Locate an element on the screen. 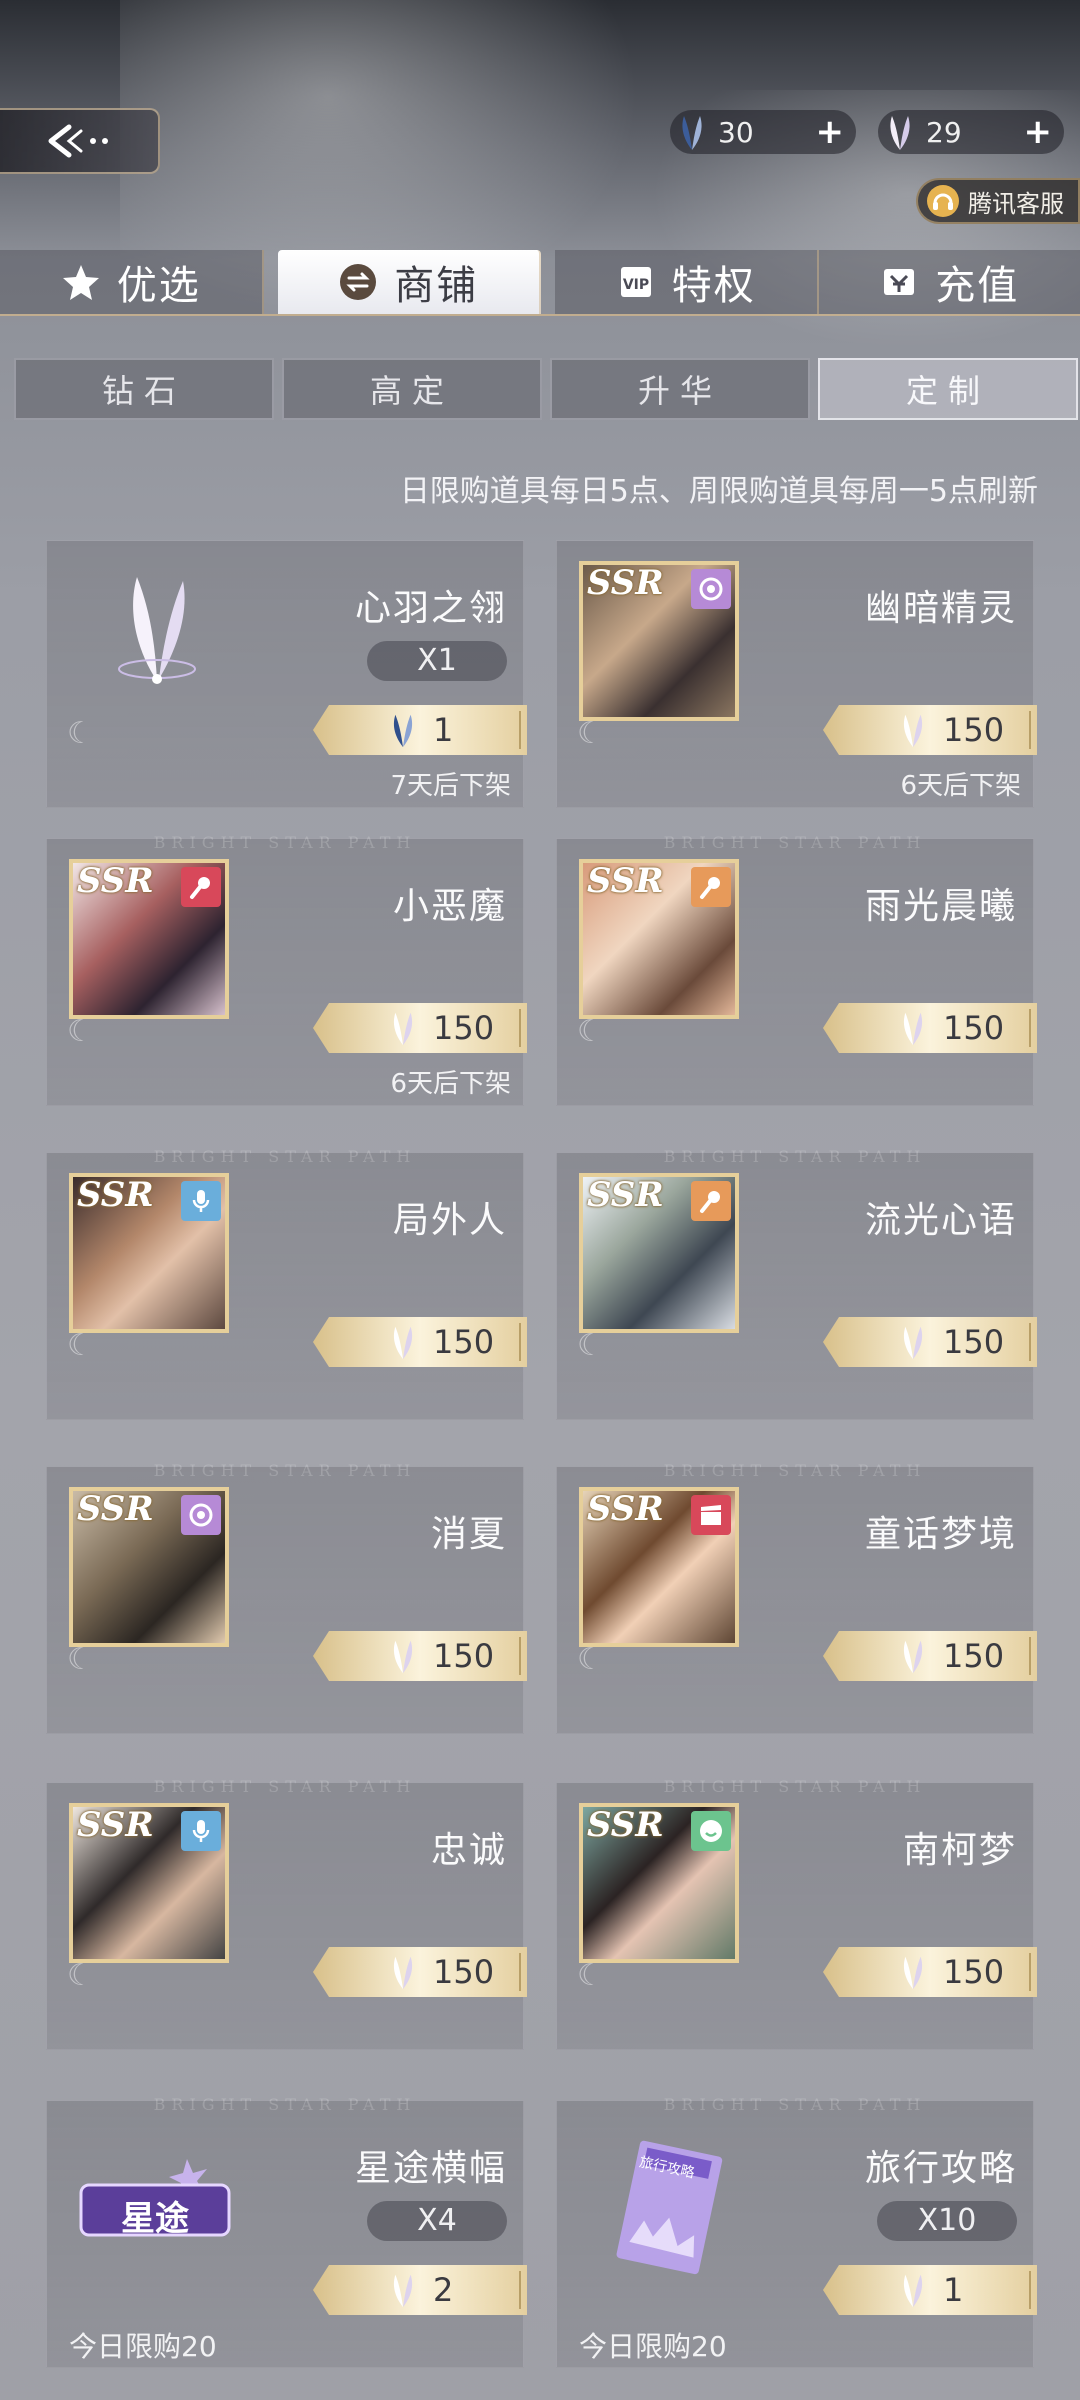  delist-timer: 6天后下架 is located at coordinates (450, 1084).